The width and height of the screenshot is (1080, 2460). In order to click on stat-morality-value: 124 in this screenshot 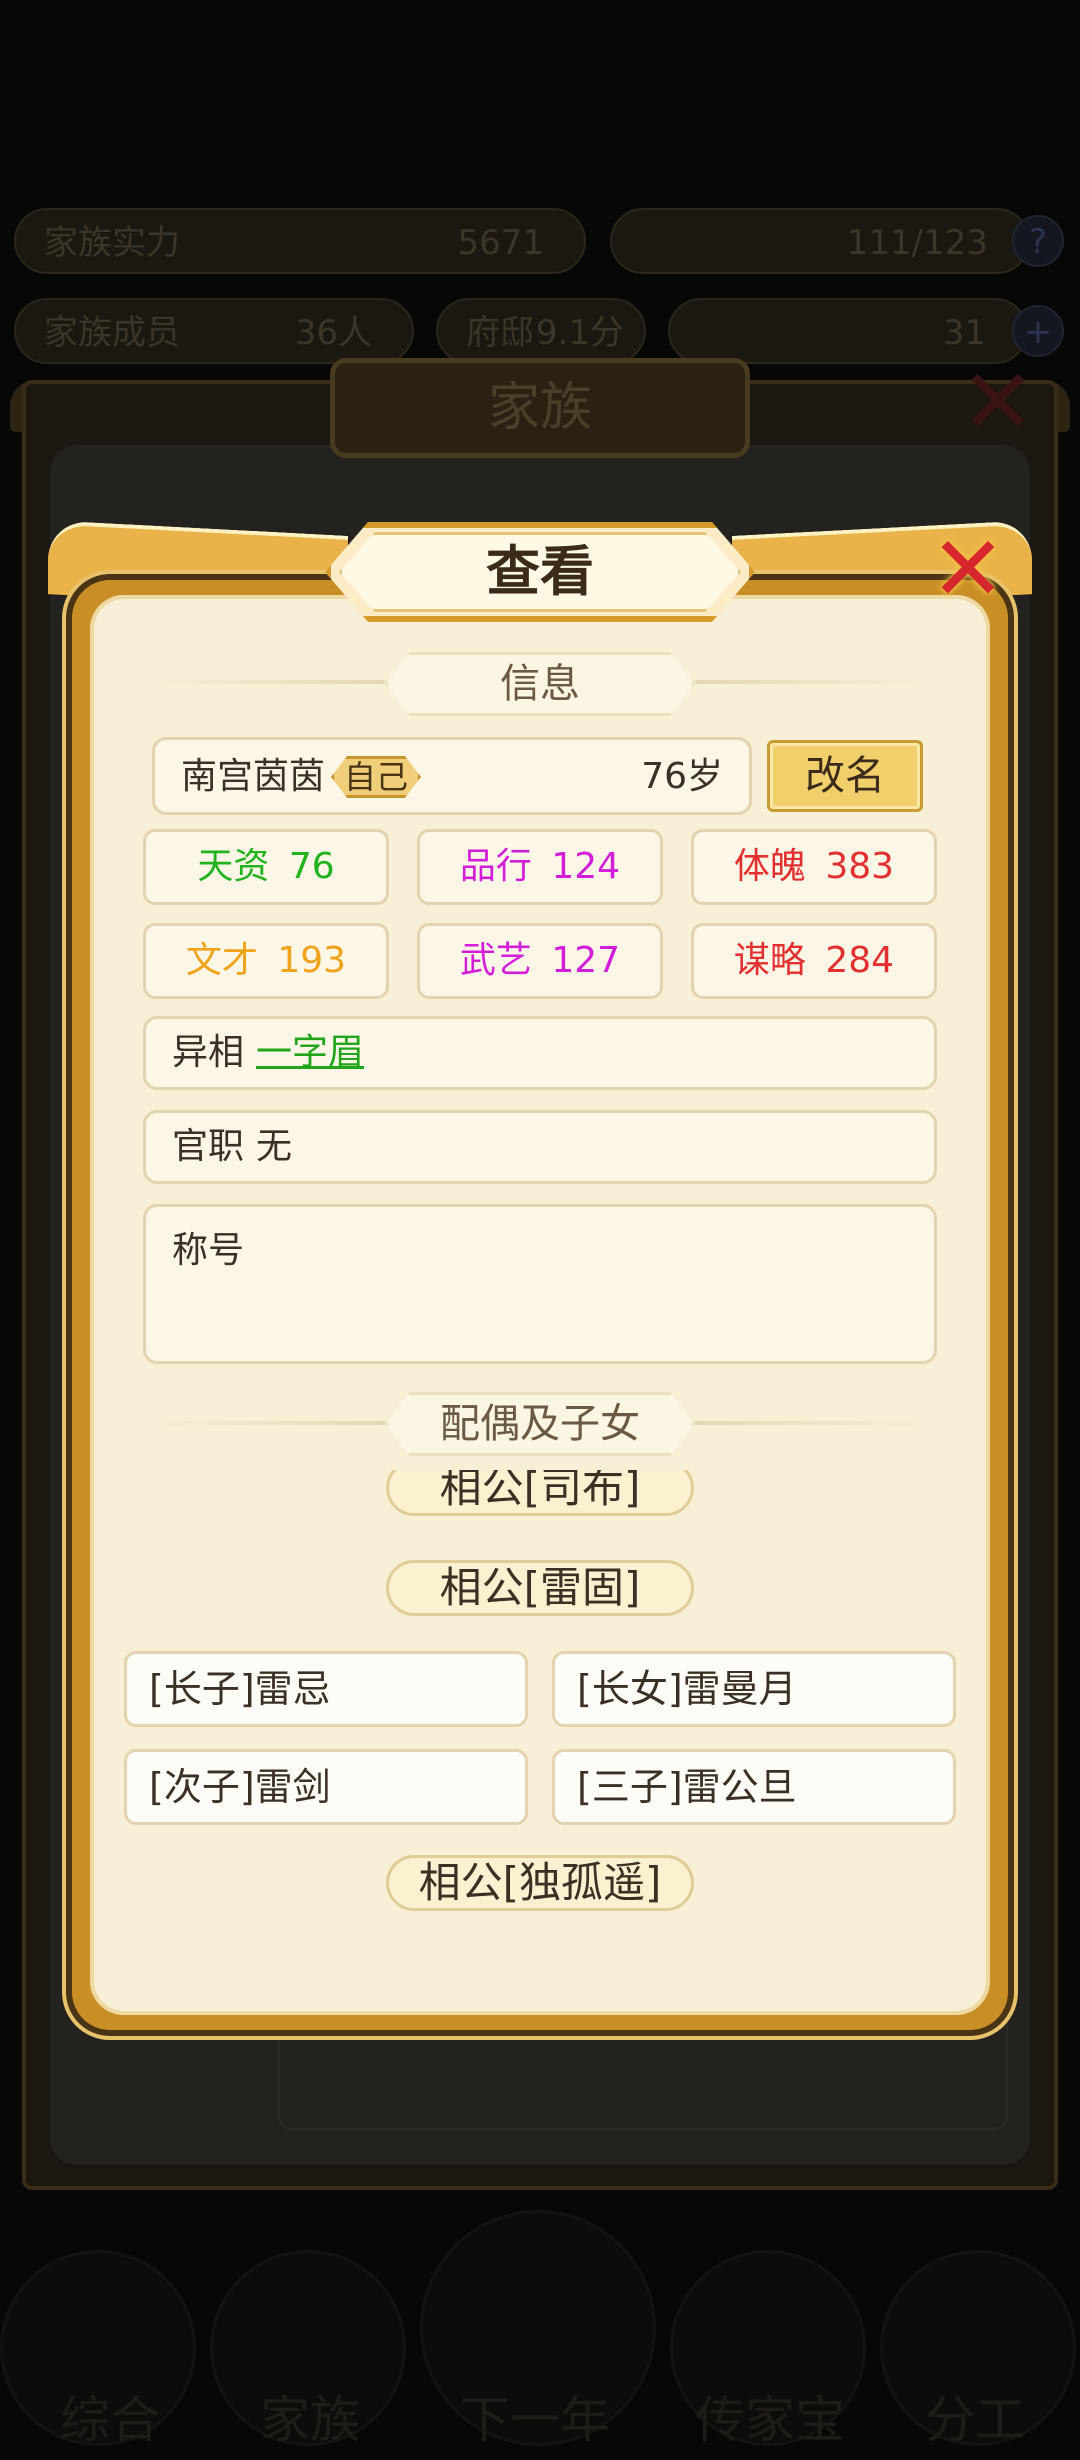, I will do `click(586, 866)`.